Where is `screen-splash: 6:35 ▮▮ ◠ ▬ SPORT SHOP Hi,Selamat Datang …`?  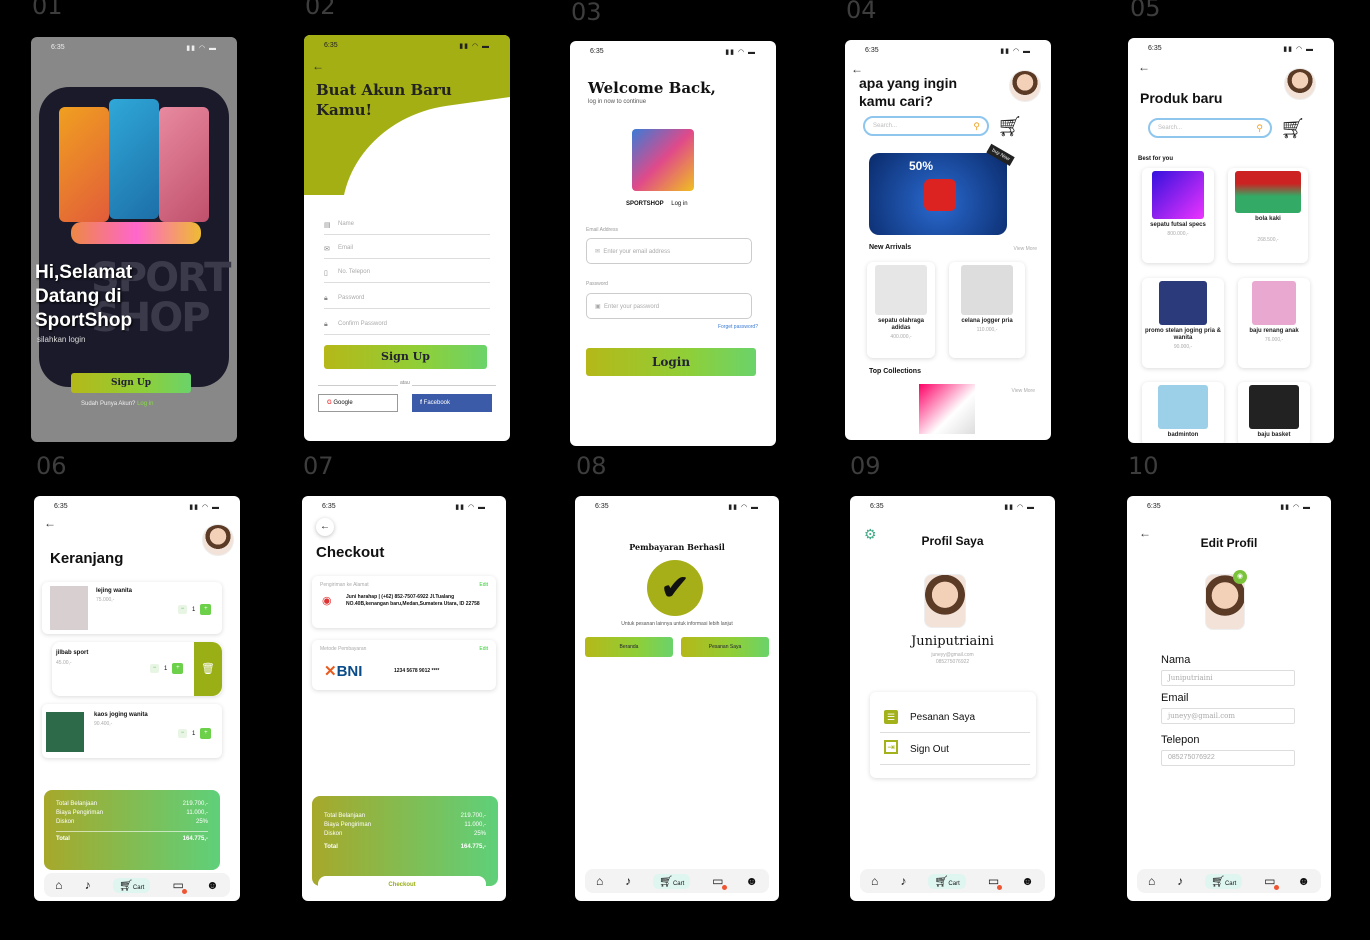
screen-splash: 6:35 ▮▮ ◠ ▬ SPORT SHOP Hi,Selamat Datang … is located at coordinates (134, 239).